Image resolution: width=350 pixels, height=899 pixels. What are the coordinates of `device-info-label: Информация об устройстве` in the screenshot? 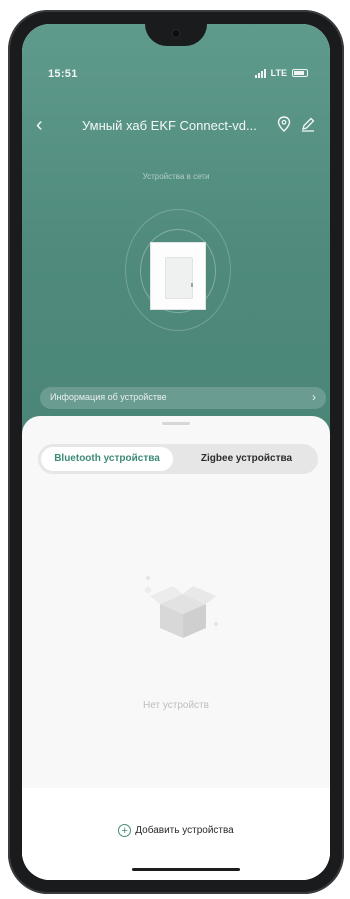 It's located at (108, 397).